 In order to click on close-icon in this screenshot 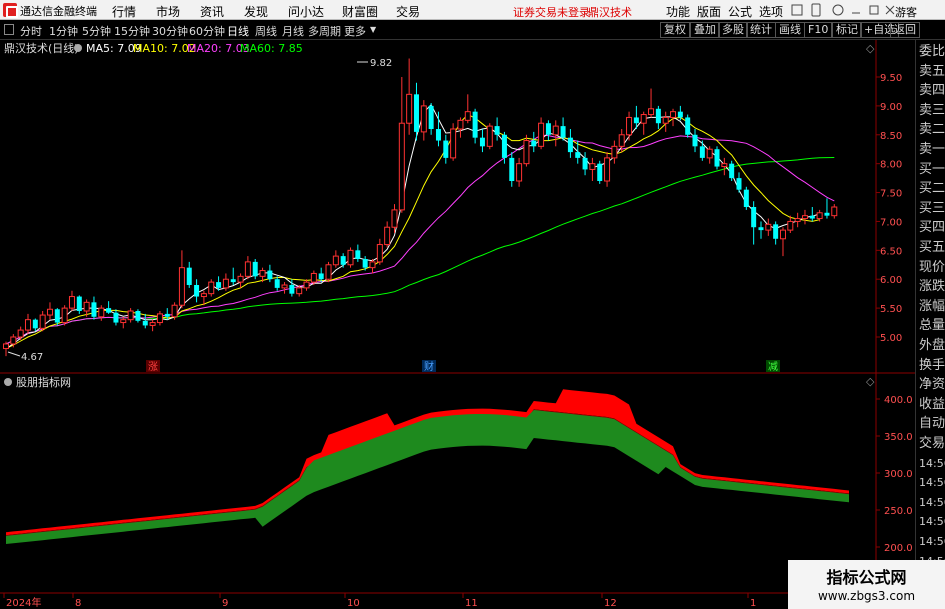, I will do `click(890, 10)`.